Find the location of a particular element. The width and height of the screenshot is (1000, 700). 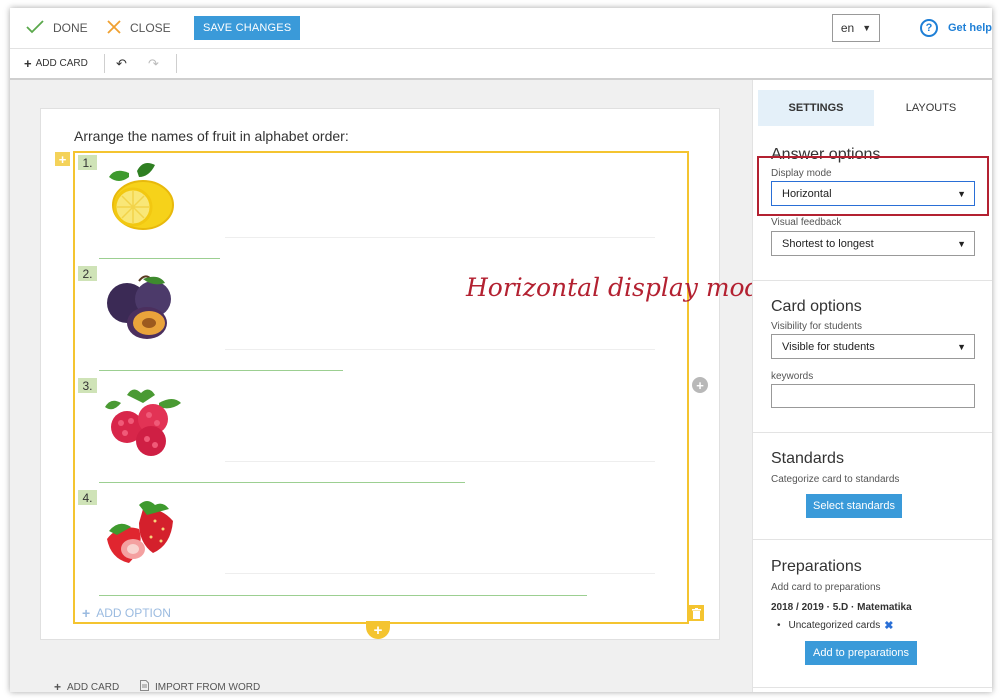

close-label: CLOSE is located at coordinates (150, 28).